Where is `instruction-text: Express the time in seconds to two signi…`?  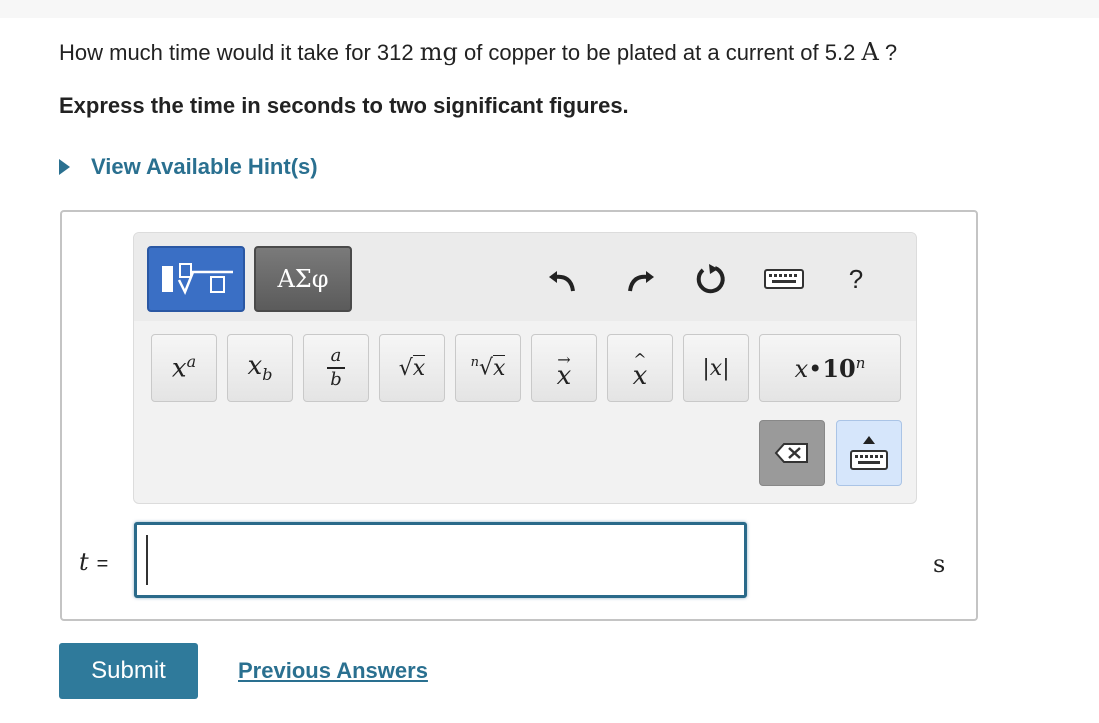
instruction-text: Express the time in seconds to two signi… is located at coordinates (344, 105).